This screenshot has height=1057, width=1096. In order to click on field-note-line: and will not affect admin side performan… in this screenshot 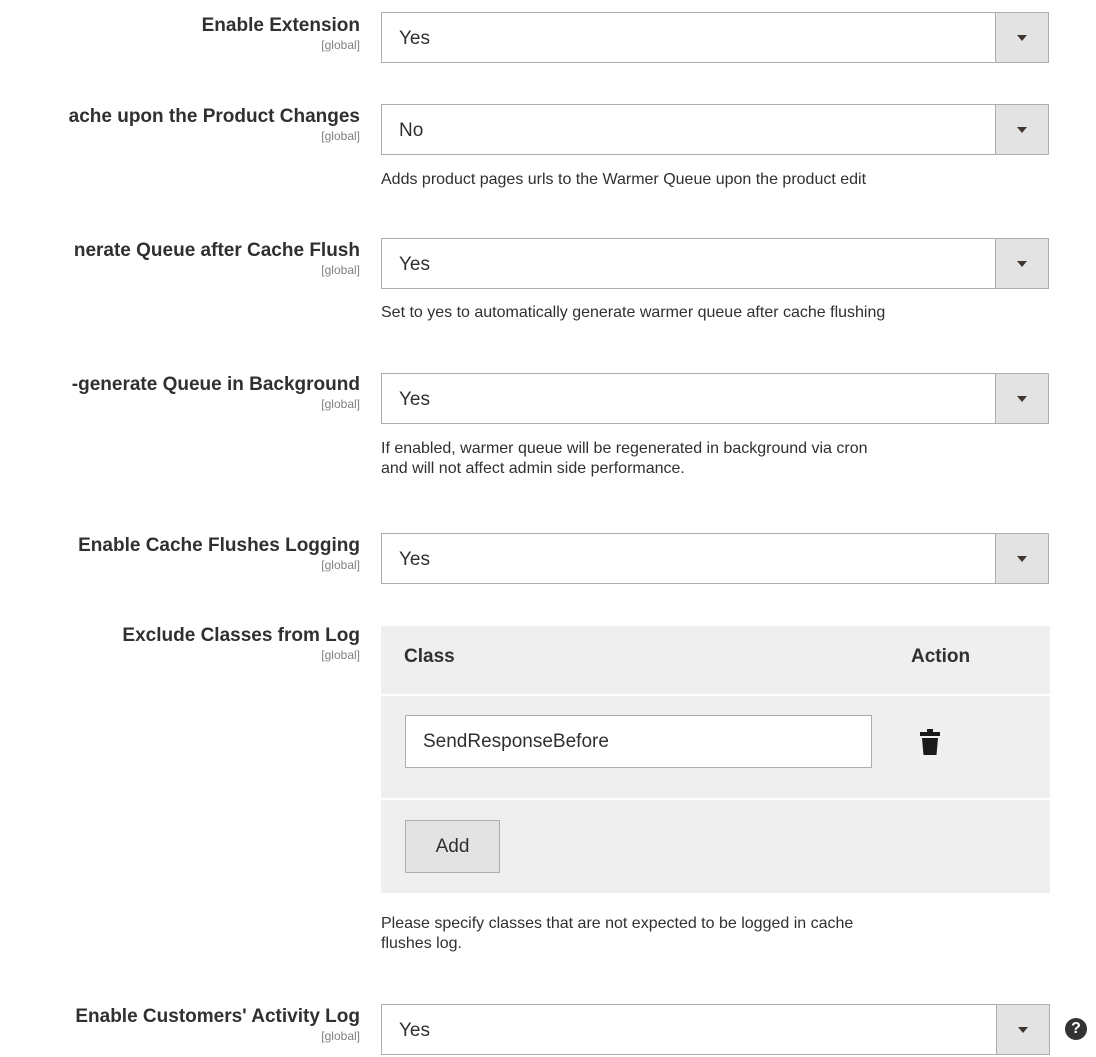, I will do `click(533, 468)`.